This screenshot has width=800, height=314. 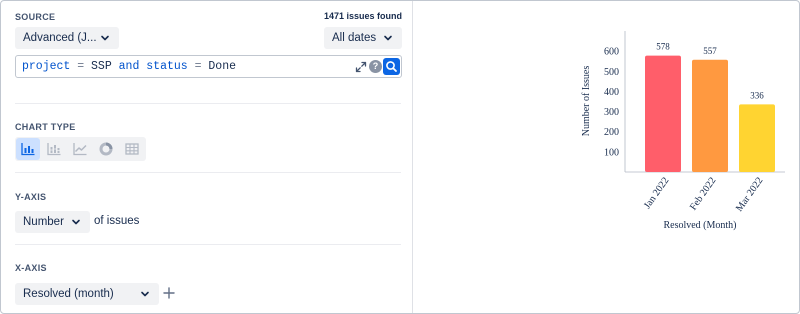 What do you see at coordinates (46, 66) in the screenshot?
I see `jql-token: project` at bounding box center [46, 66].